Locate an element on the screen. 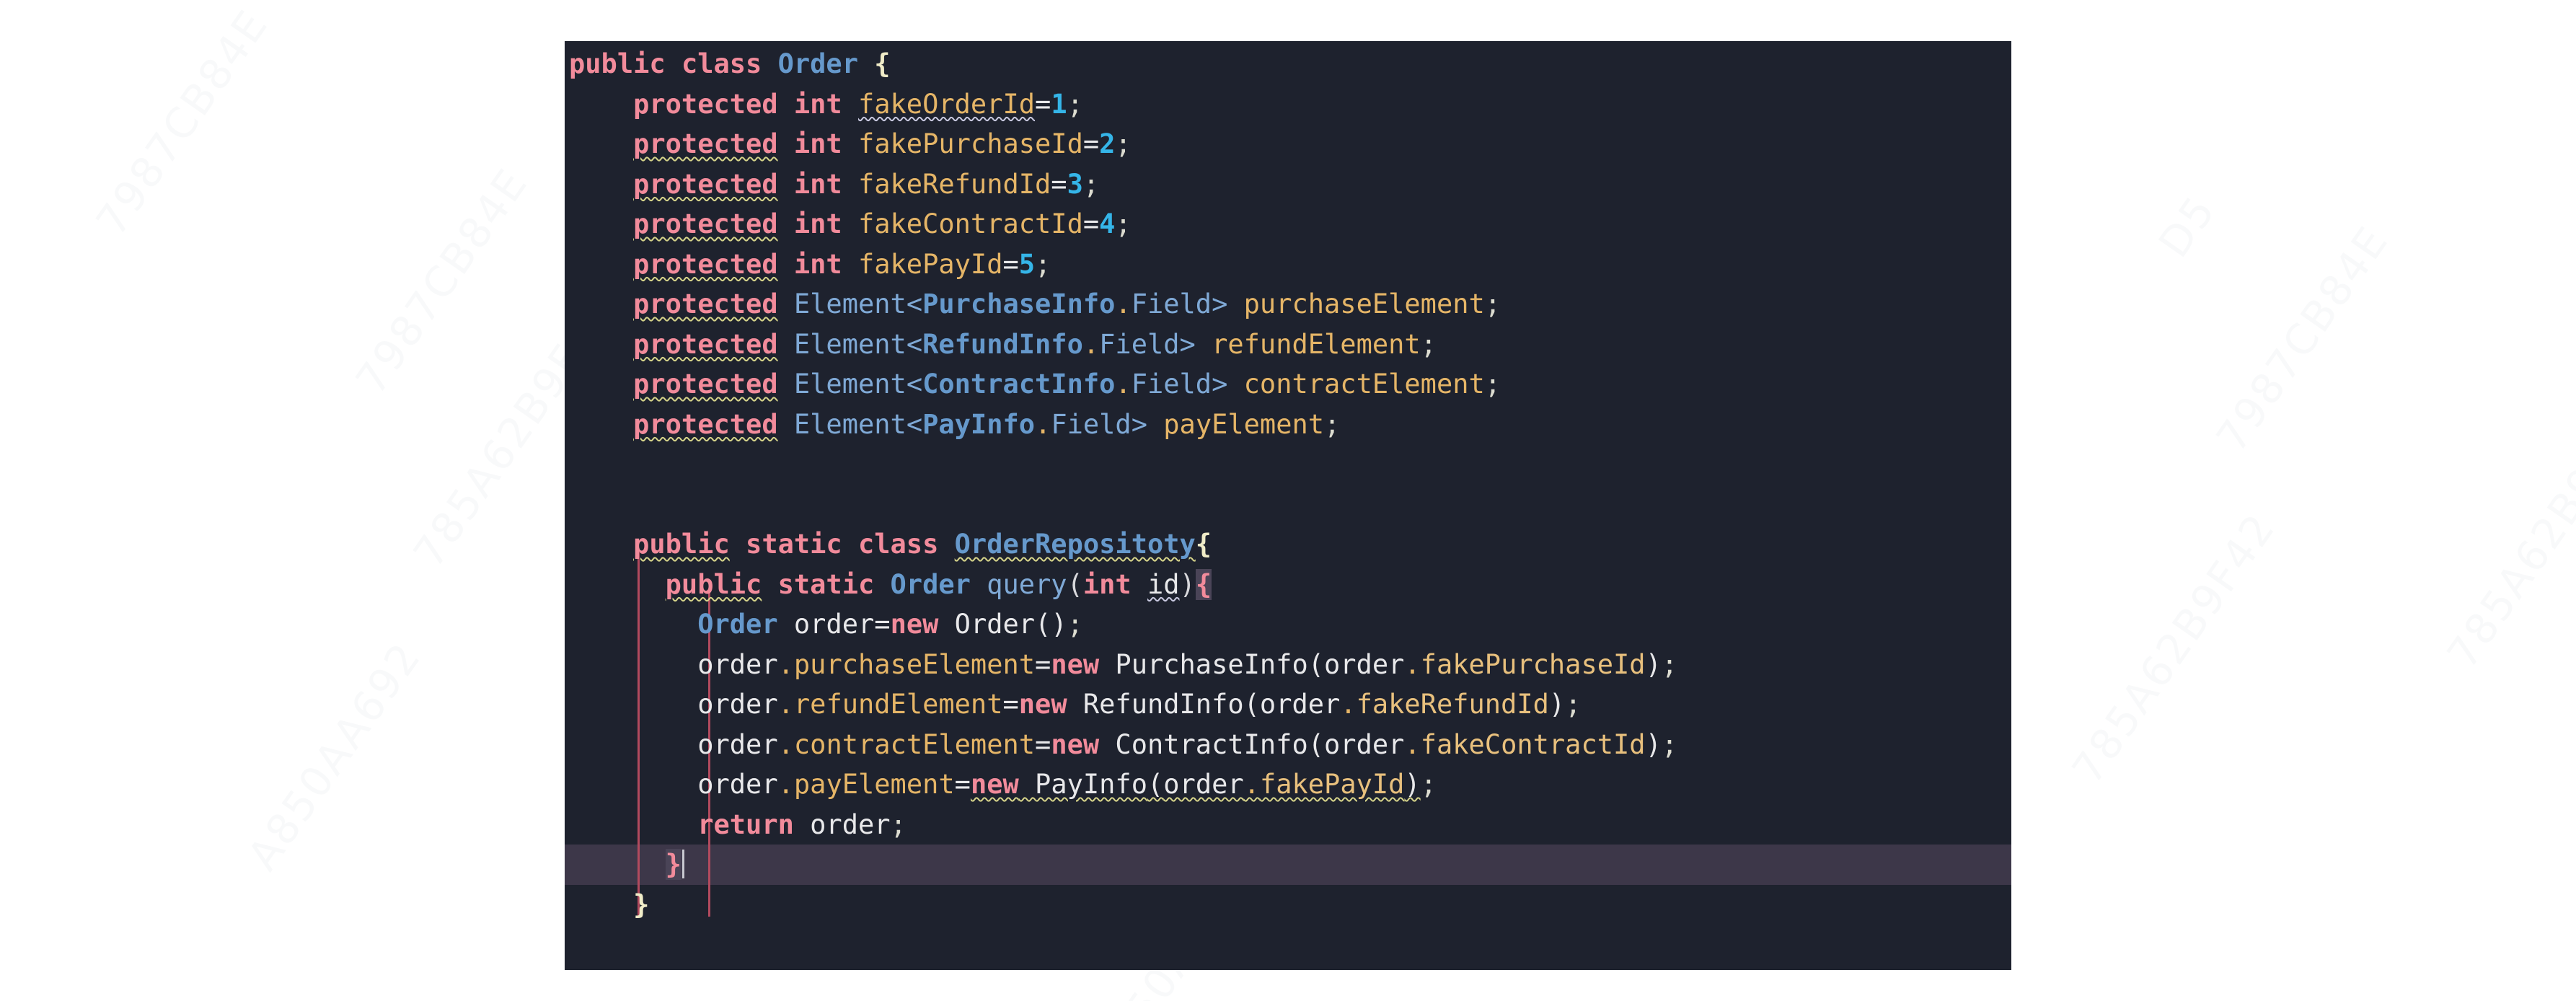 This screenshot has width=2576, height=1001. code-token: fakePurchaseId is located at coordinates (1533, 664).